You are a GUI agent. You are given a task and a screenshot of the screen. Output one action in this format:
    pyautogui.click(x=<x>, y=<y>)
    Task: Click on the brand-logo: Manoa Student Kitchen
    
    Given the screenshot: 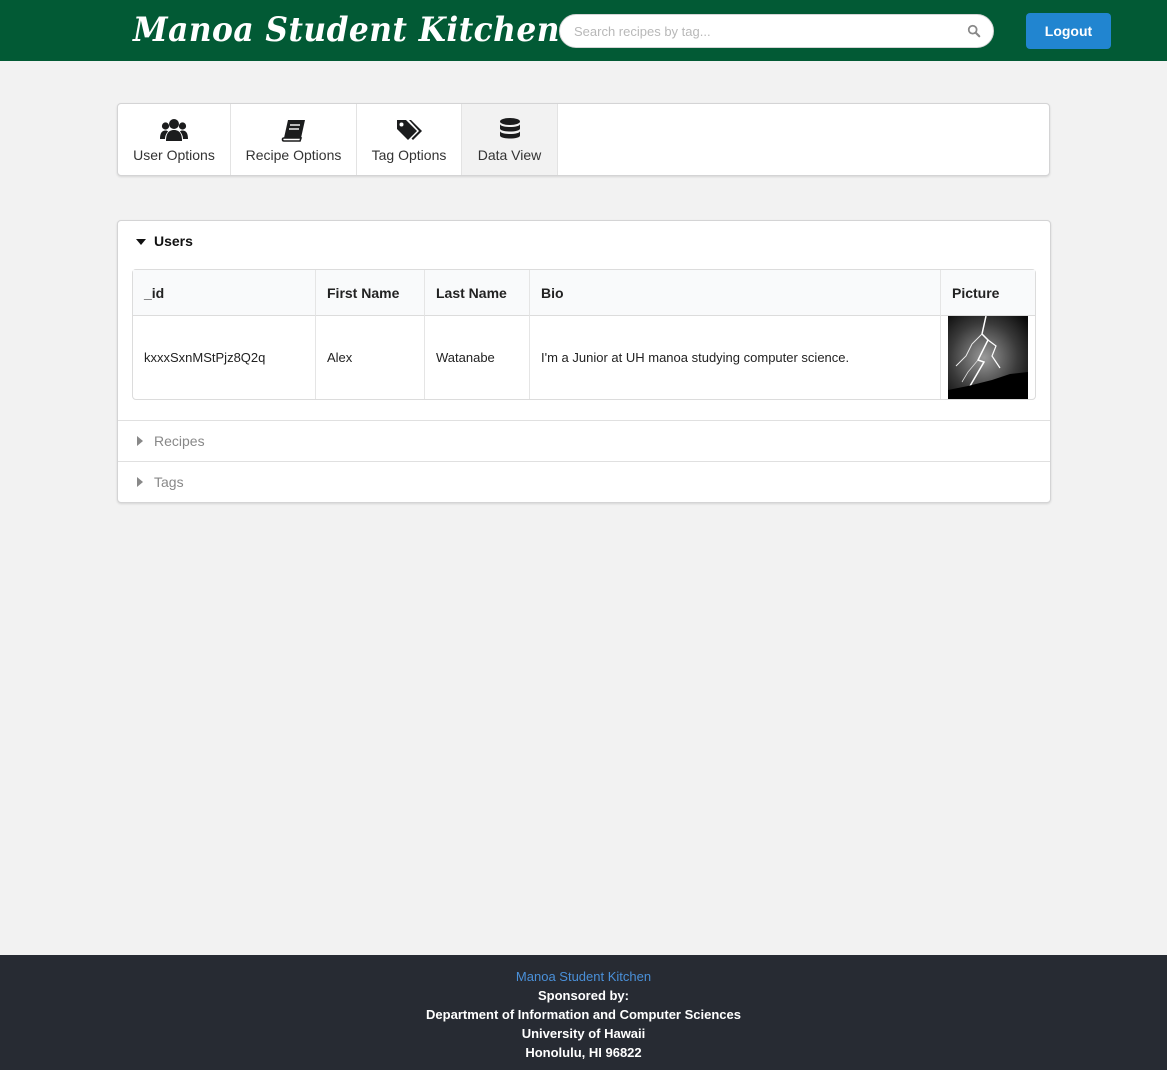 What is the action you would take?
    pyautogui.click(x=346, y=30)
    